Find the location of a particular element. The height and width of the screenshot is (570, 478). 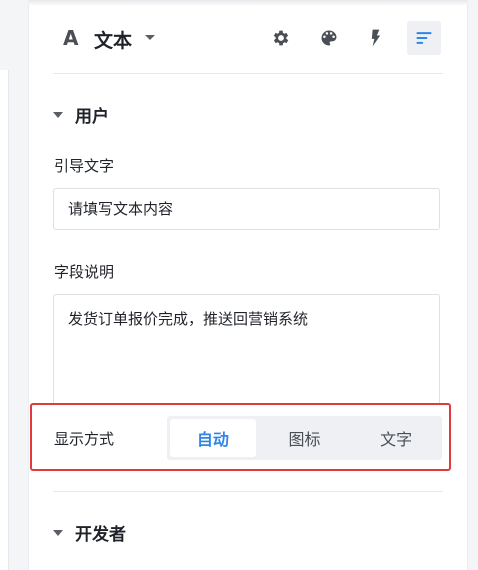

display-option-text: 文字 is located at coordinates (396, 438).